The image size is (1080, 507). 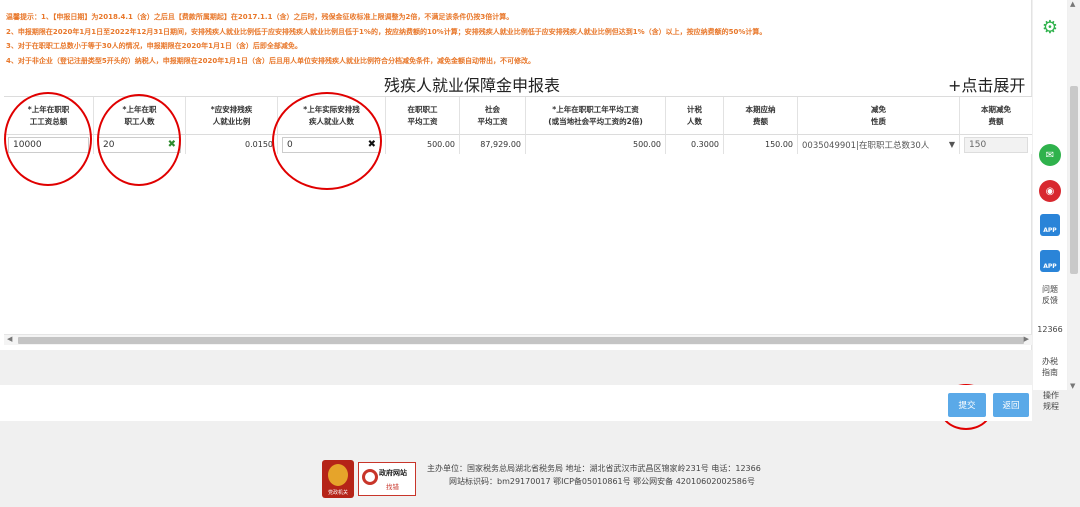 I want to click on cell-relief-type: 0035049901|在职职工总数30人 ▼, so click(x=879, y=144).